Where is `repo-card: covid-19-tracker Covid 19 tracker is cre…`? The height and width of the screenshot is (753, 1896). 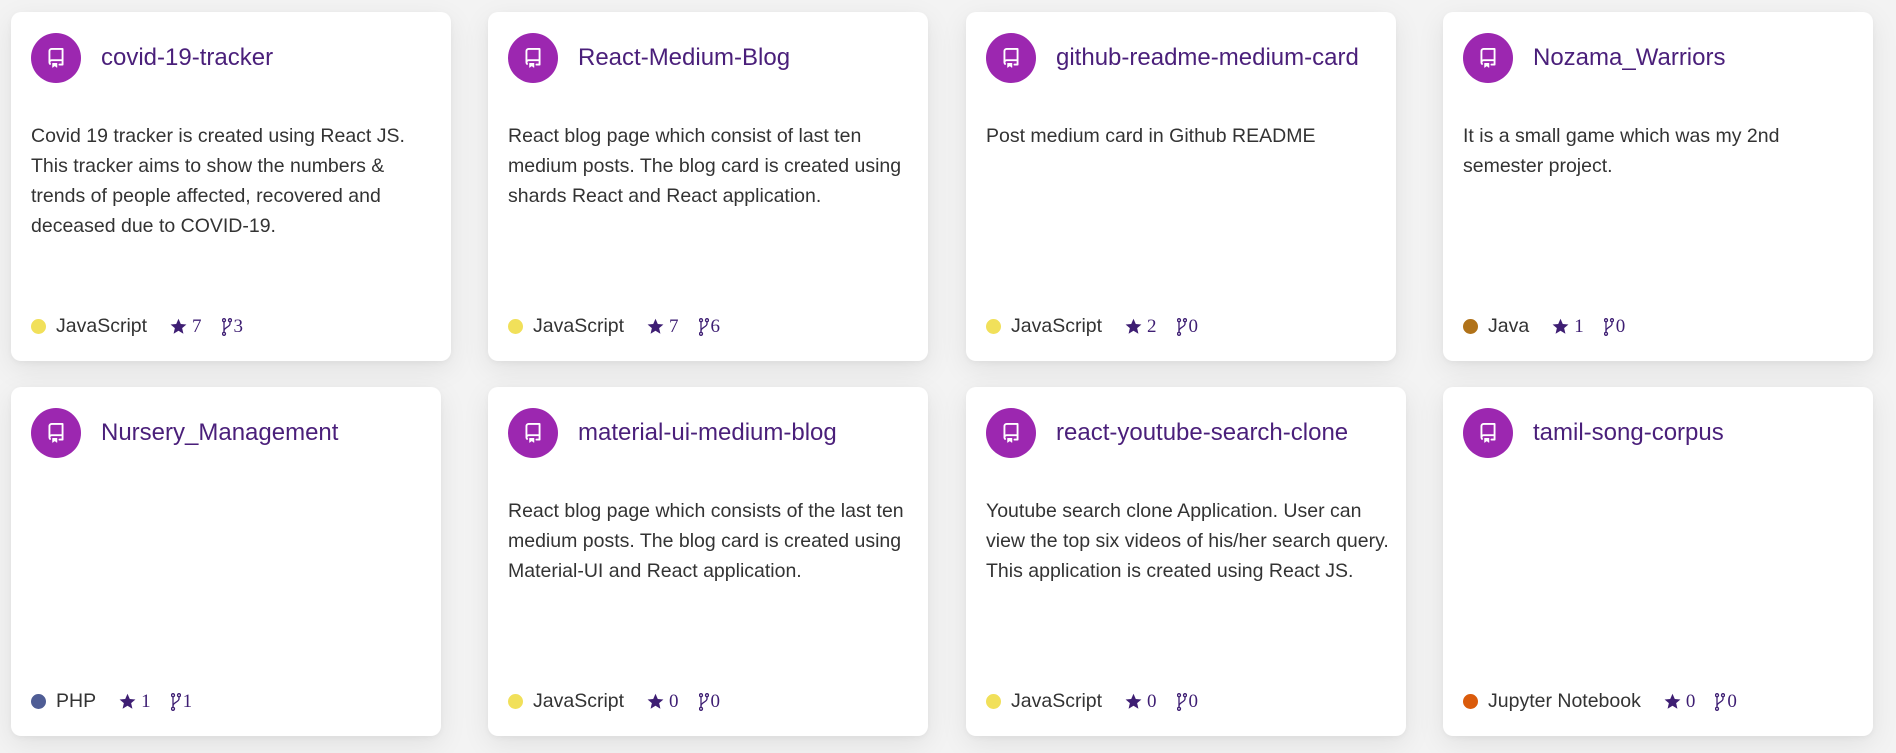
repo-card: covid-19-tracker Covid 19 tracker is cre… is located at coordinates (231, 186).